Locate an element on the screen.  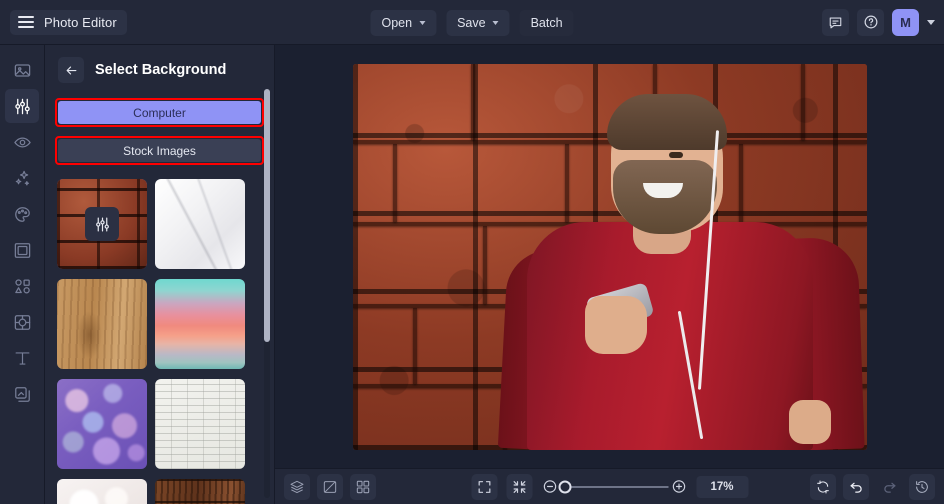
zoom-slider-handle is located at coordinates (564, 486).